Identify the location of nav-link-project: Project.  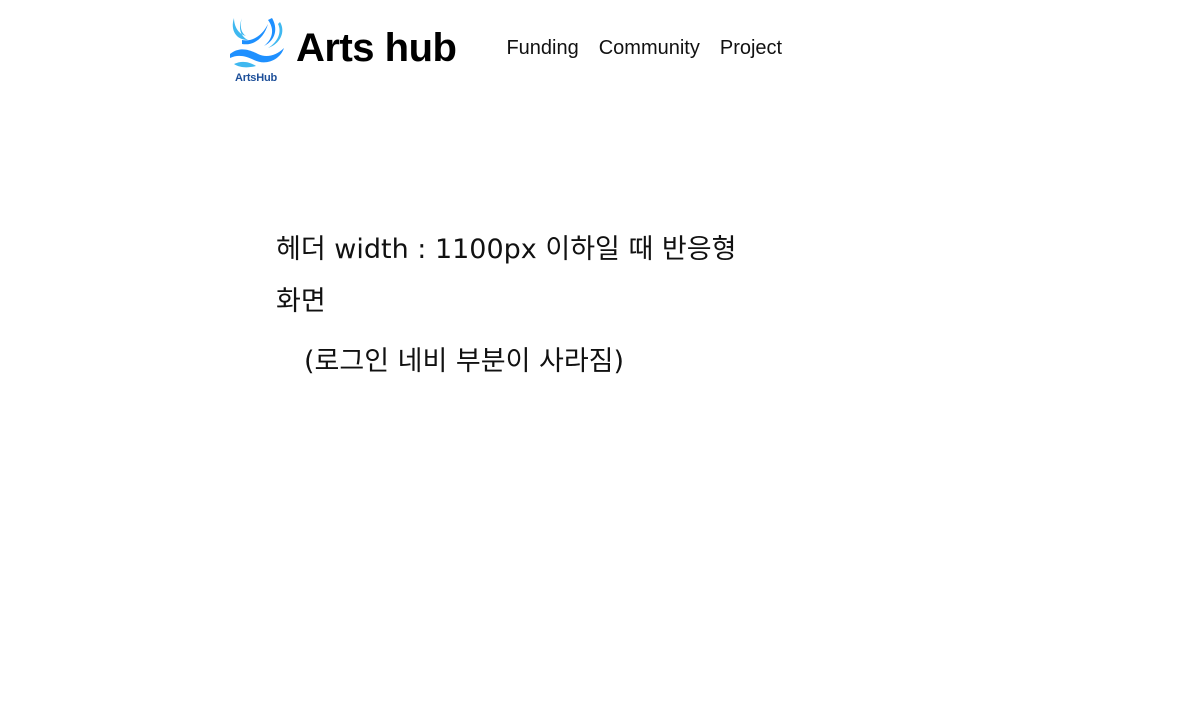
(751, 48).